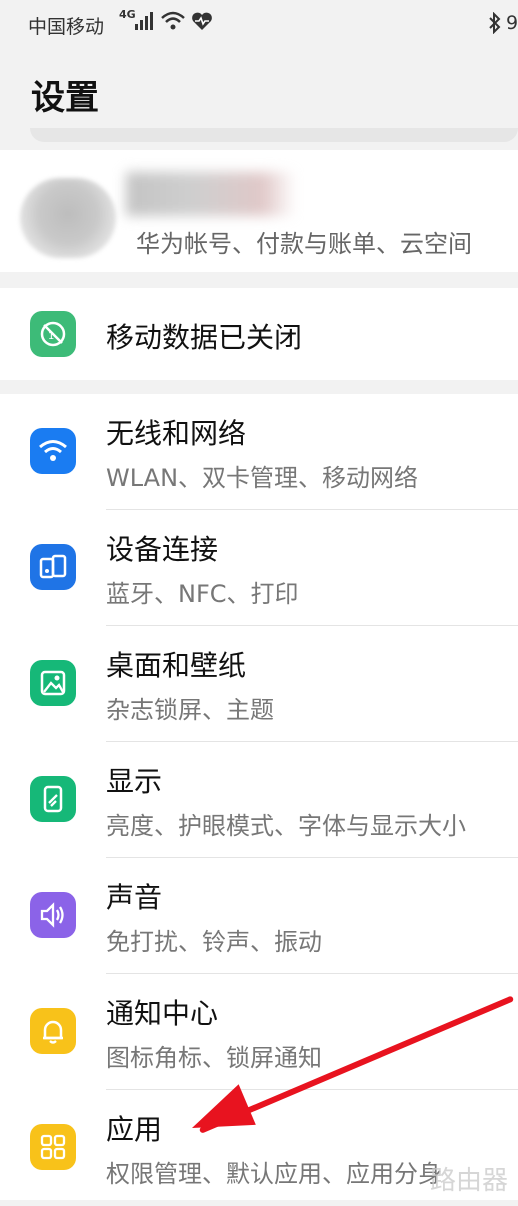  I want to click on heart-rate-icon, so click(202, 21).